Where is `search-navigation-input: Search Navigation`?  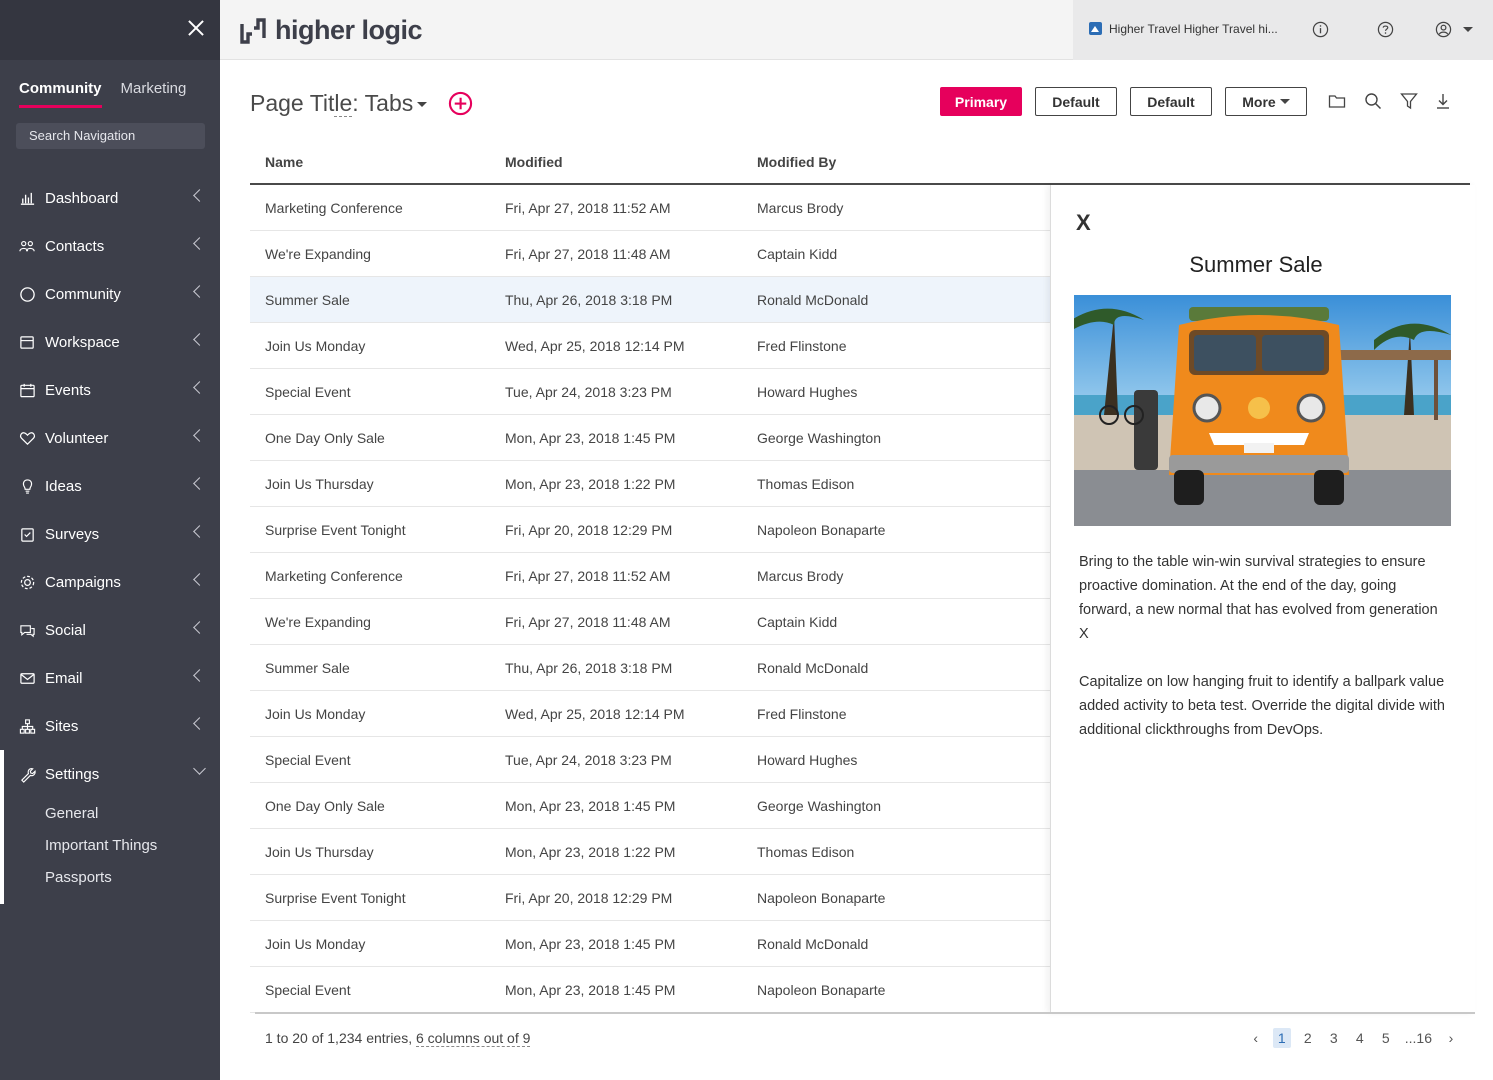
search-navigation-input: Search Navigation is located at coordinates (110, 136).